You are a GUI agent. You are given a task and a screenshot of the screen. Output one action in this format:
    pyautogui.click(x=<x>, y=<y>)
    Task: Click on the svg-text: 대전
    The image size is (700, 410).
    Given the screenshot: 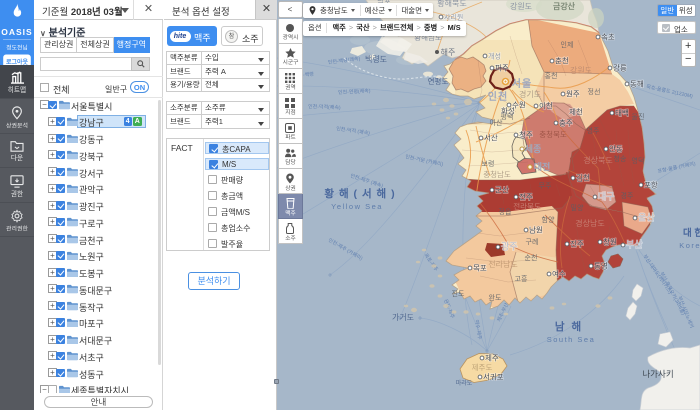 What is the action you would take?
    pyautogui.click(x=542, y=166)
    